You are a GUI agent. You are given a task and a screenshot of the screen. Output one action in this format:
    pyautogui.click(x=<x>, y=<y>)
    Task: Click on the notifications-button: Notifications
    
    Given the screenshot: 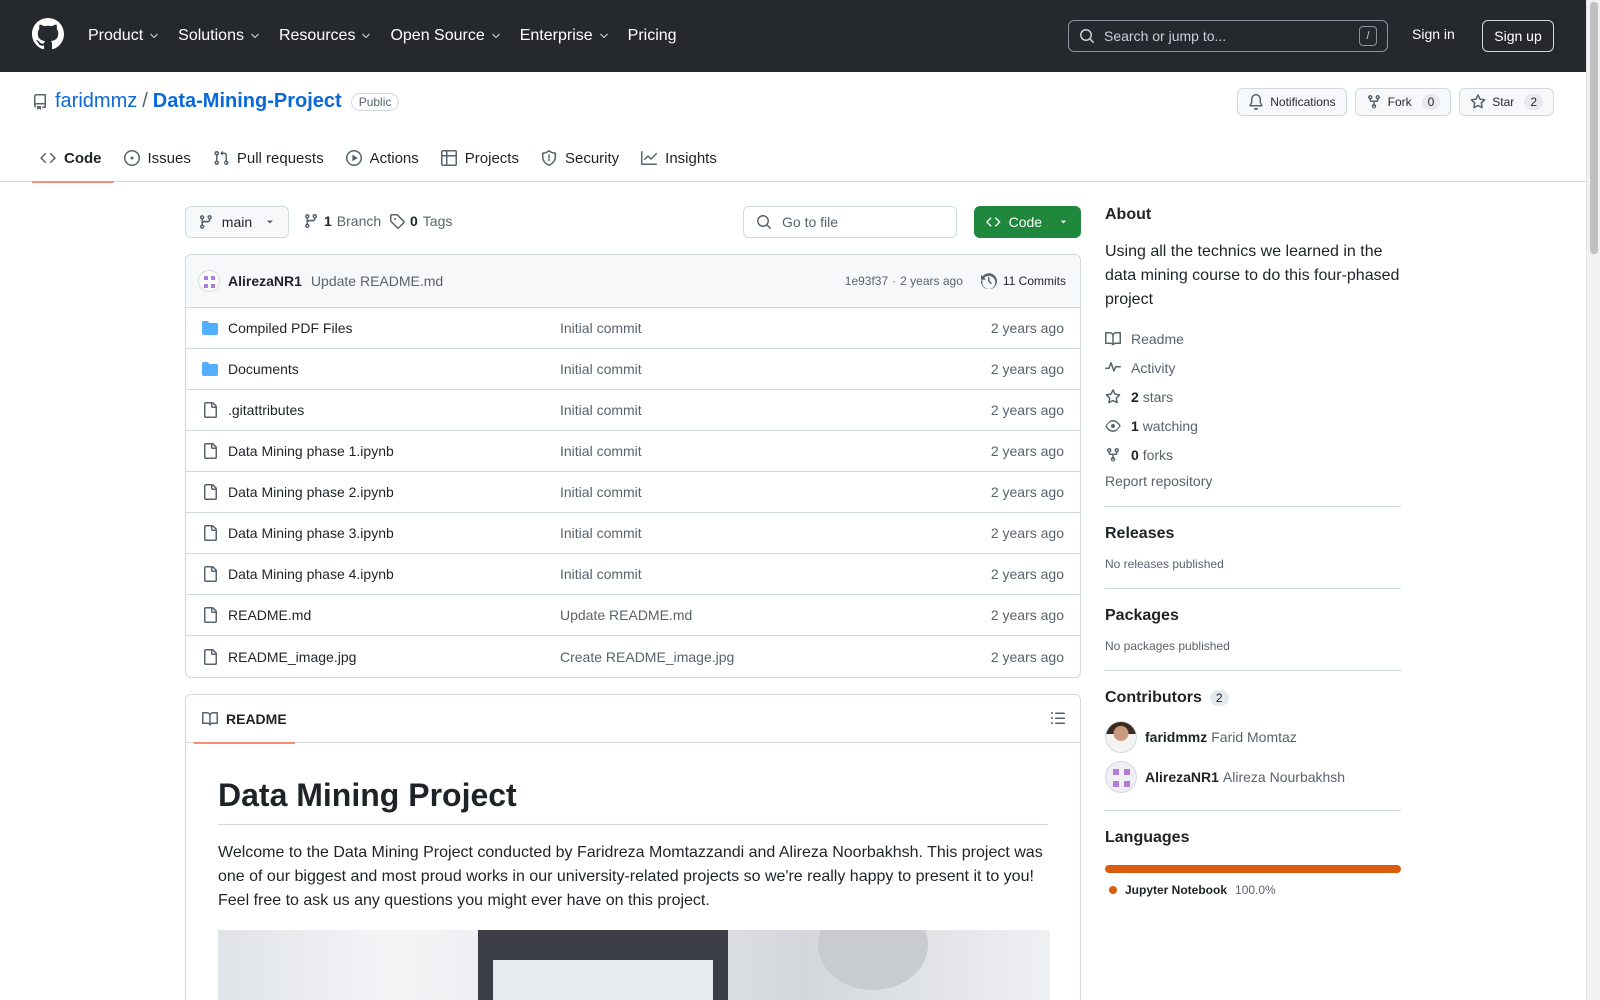 What is the action you would take?
    pyautogui.click(x=1292, y=102)
    